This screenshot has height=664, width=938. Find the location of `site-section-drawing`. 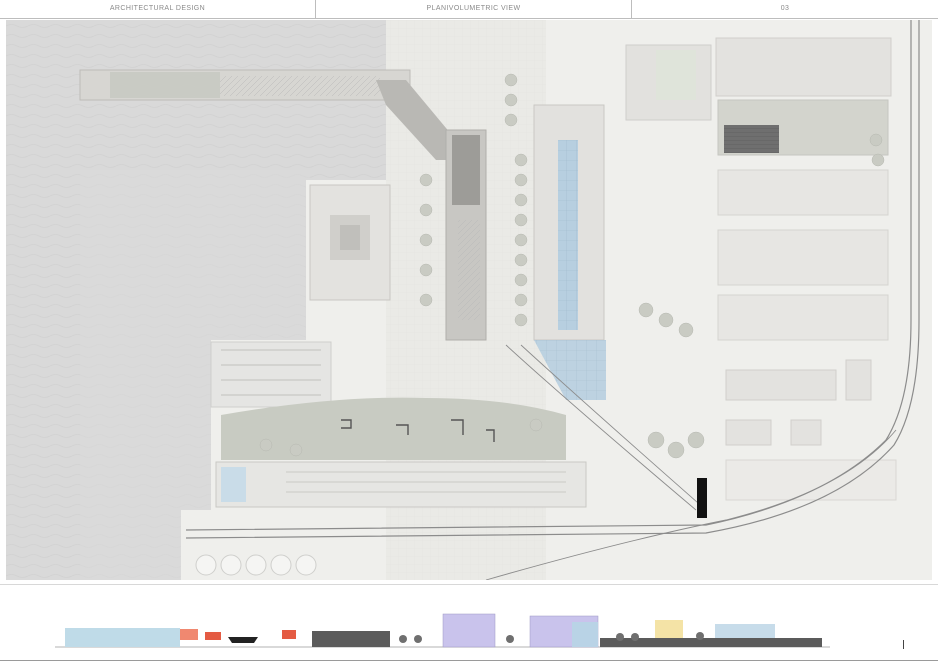

site-section-drawing is located at coordinates (442, 630).